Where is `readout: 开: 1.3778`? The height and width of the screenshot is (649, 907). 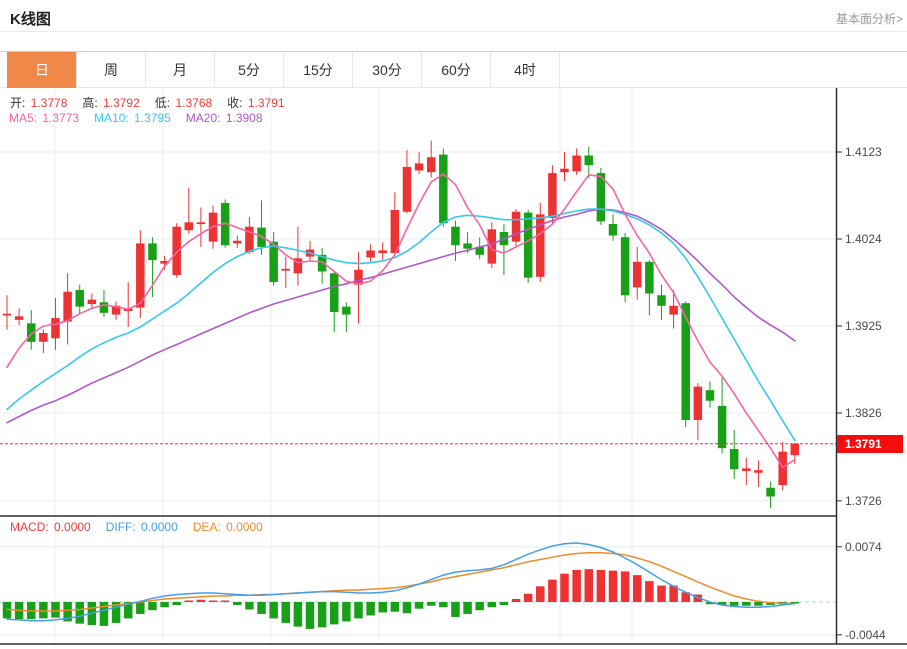 readout: 开: 1.3778 is located at coordinates (39, 103).